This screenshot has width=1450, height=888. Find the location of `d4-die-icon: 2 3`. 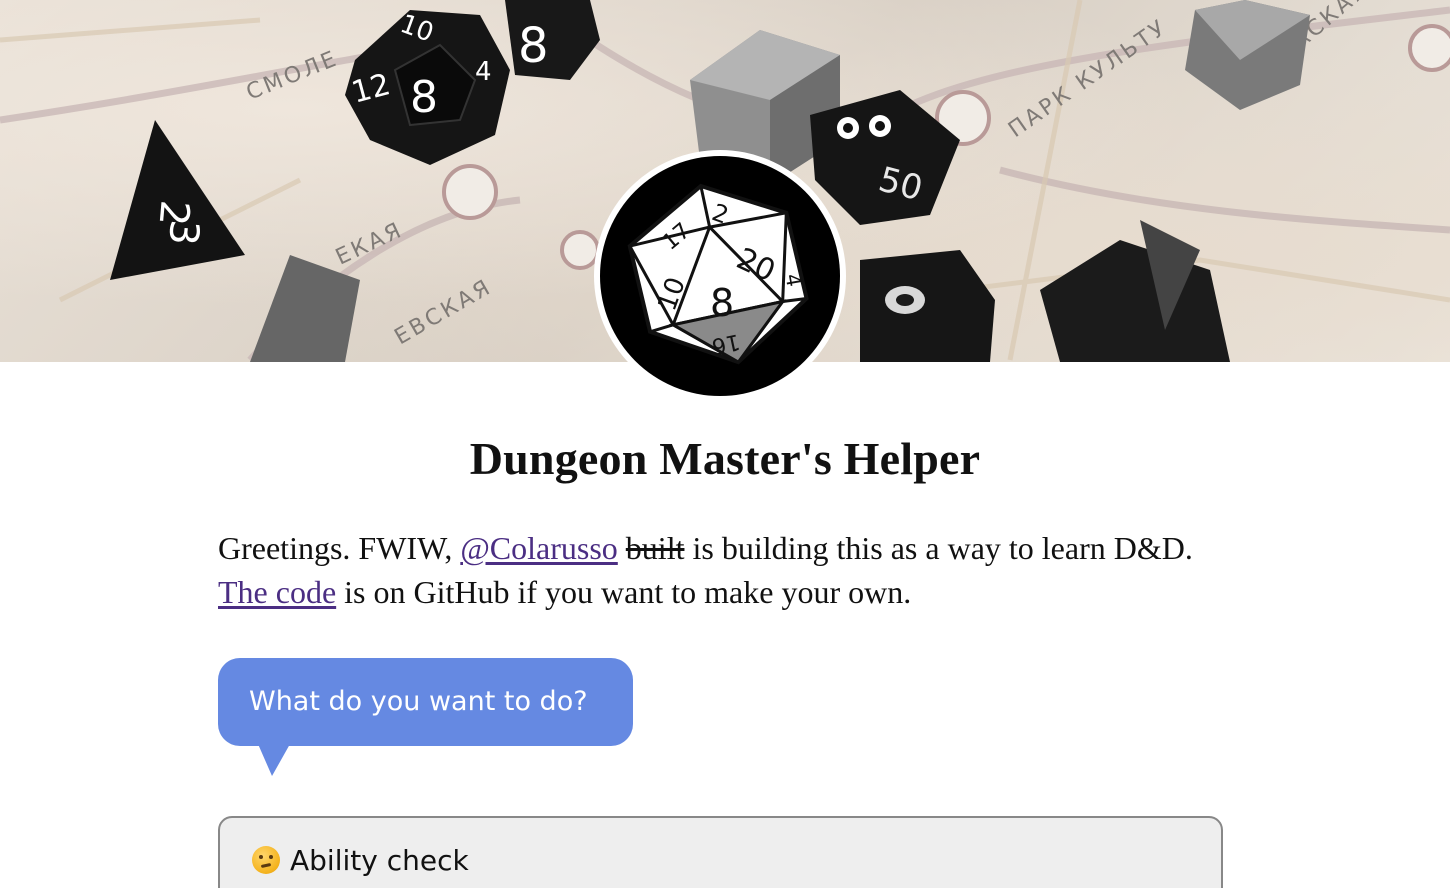

d4-die-icon: 2 3 is located at coordinates (177, 200).